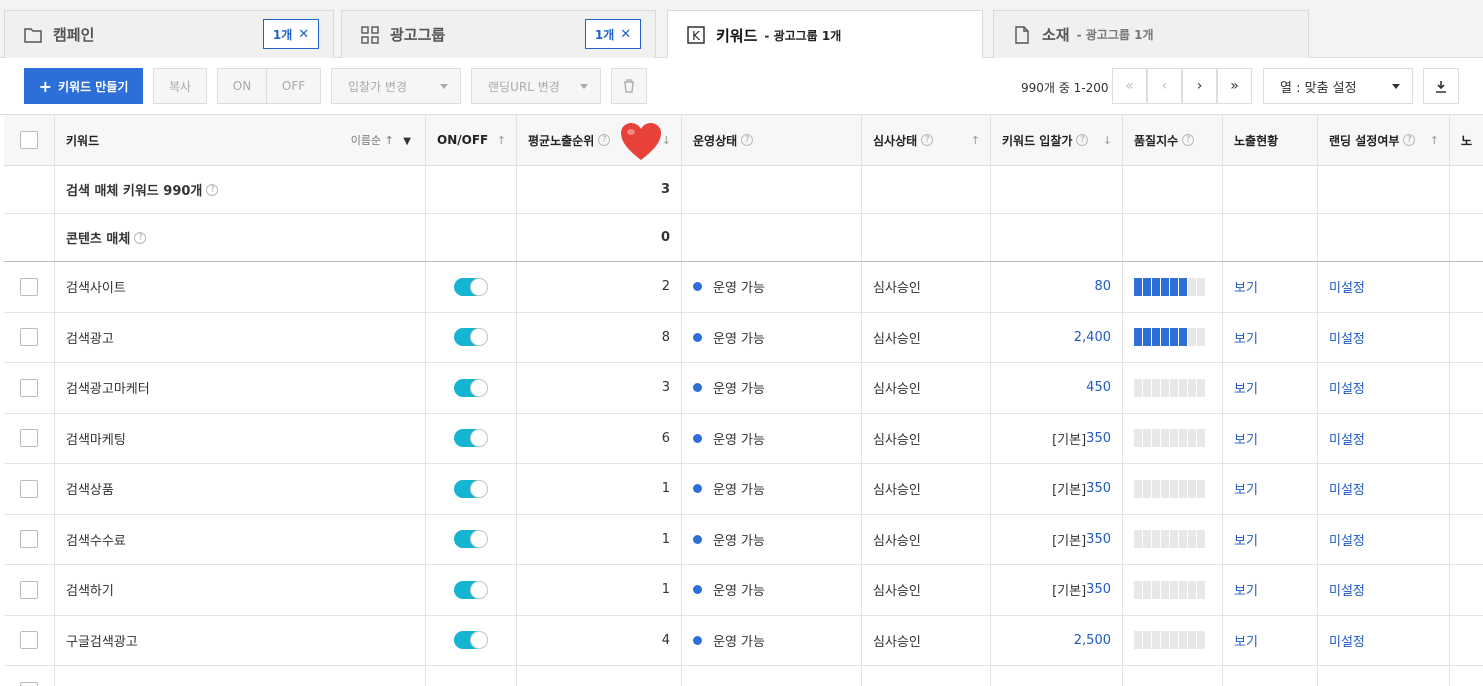 The height and width of the screenshot is (686, 1483). What do you see at coordinates (1092, 337) in the screenshot?
I see `bid-link: 2,400` at bounding box center [1092, 337].